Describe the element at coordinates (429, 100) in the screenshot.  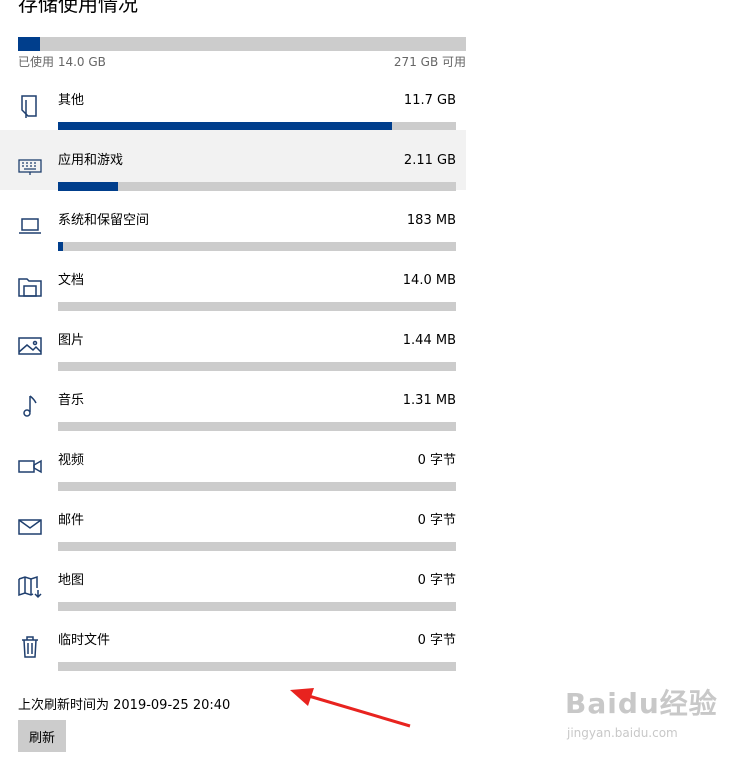
I see `category-size: 11.7 GB` at that location.